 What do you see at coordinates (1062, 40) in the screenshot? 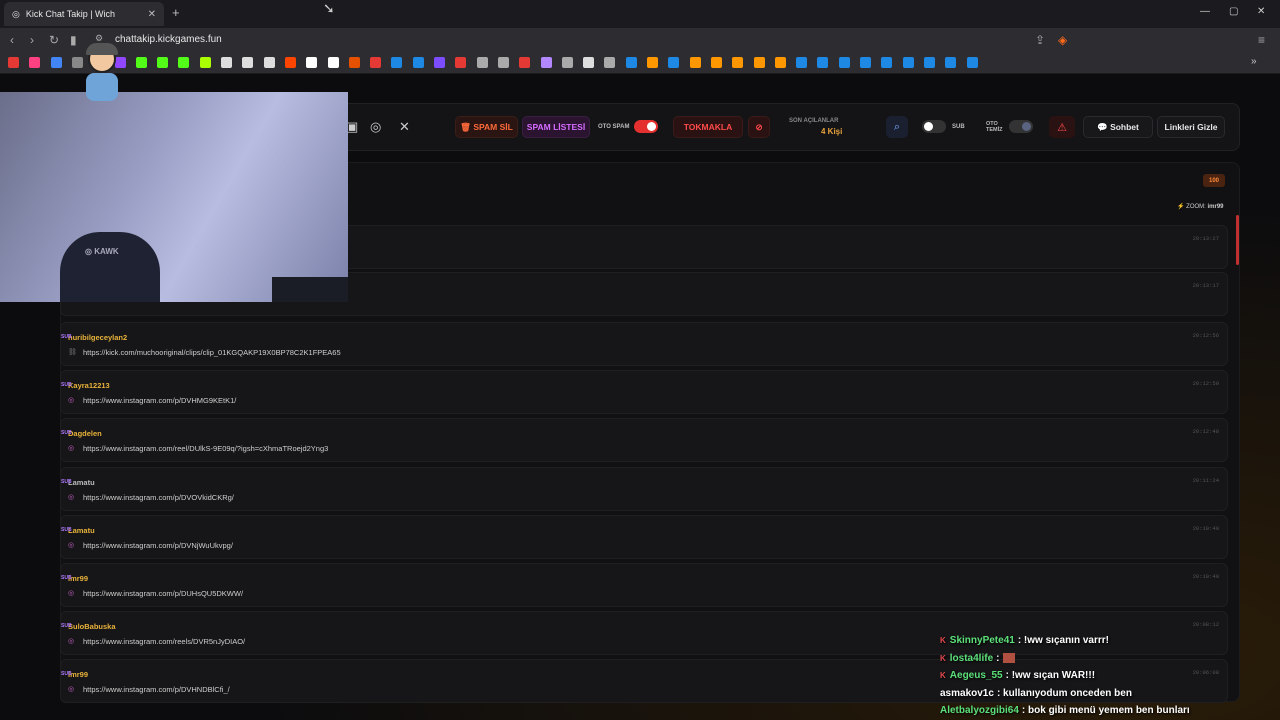
I see `brave-shield-icon: ◈` at bounding box center [1062, 40].